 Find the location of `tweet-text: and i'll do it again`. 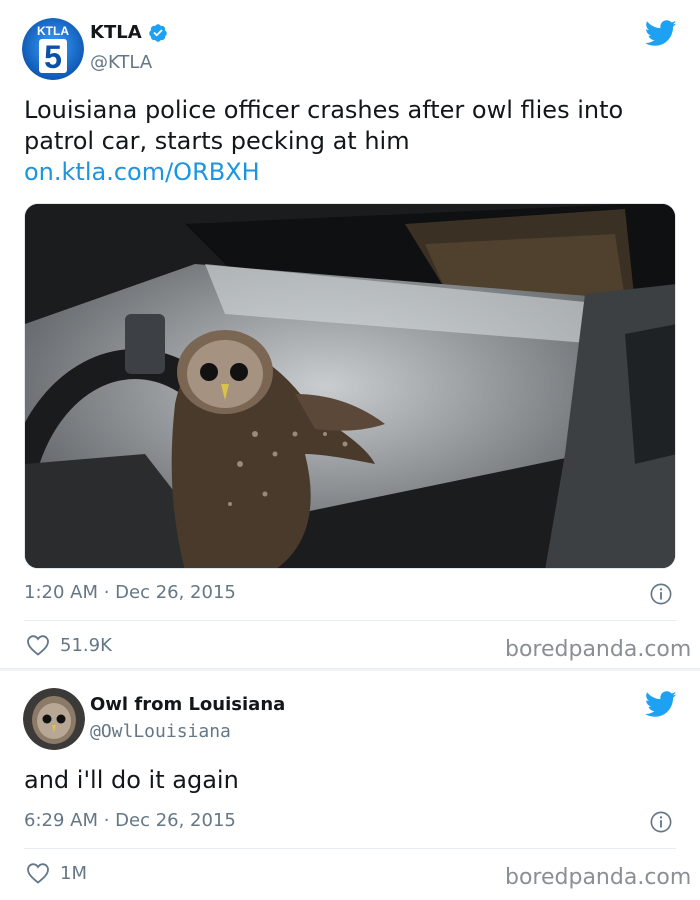

tweet-text: and i'll do it again is located at coordinates (131, 780).